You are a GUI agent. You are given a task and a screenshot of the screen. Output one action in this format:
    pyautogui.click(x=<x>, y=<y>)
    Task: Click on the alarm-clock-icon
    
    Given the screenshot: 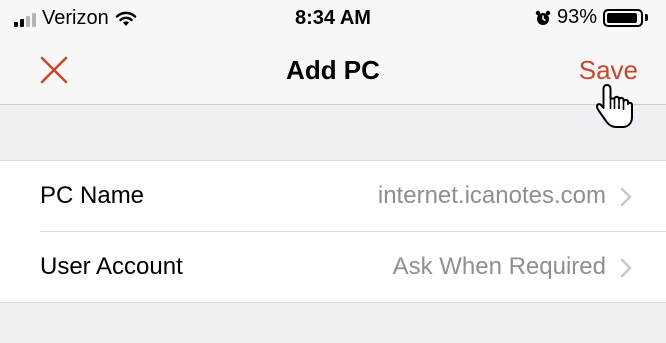 What is the action you would take?
    pyautogui.click(x=543, y=17)
    